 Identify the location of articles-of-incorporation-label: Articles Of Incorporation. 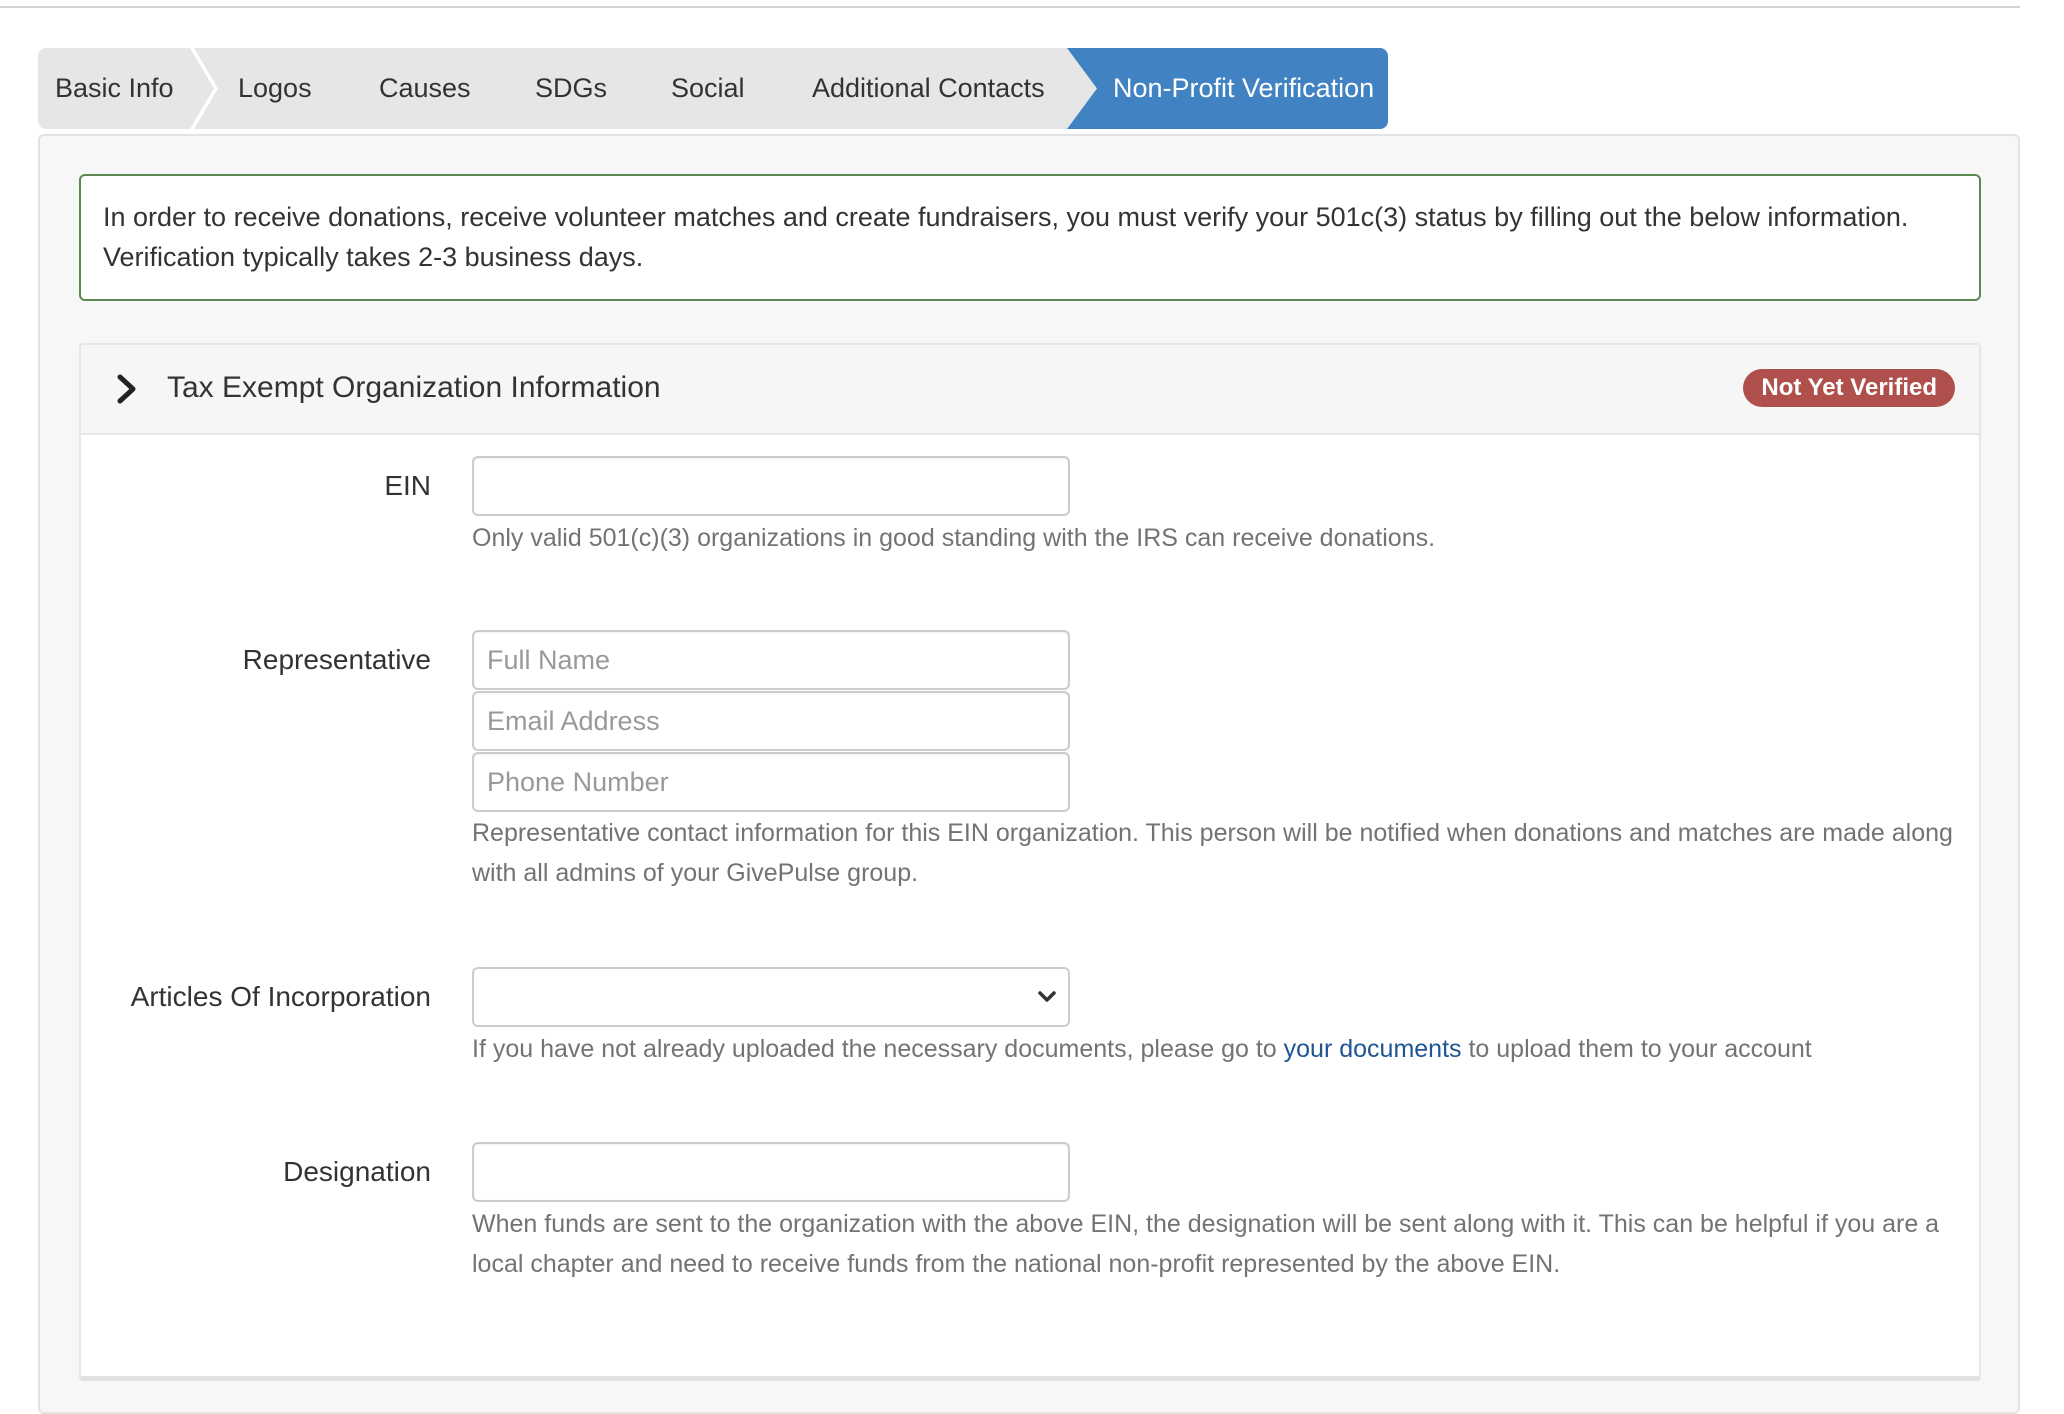
(280, 996).